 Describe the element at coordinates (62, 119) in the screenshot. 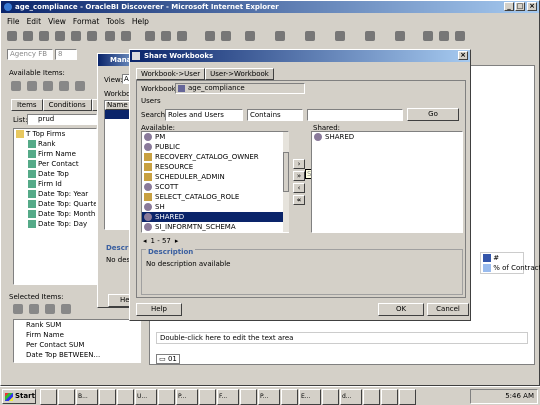

I see `list-select: prud` at that location.